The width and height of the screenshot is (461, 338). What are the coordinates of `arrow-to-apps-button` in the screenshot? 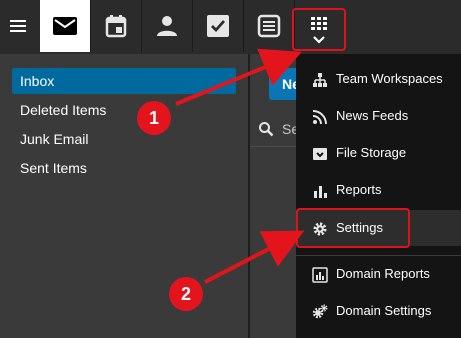 It's located at (238, 77).